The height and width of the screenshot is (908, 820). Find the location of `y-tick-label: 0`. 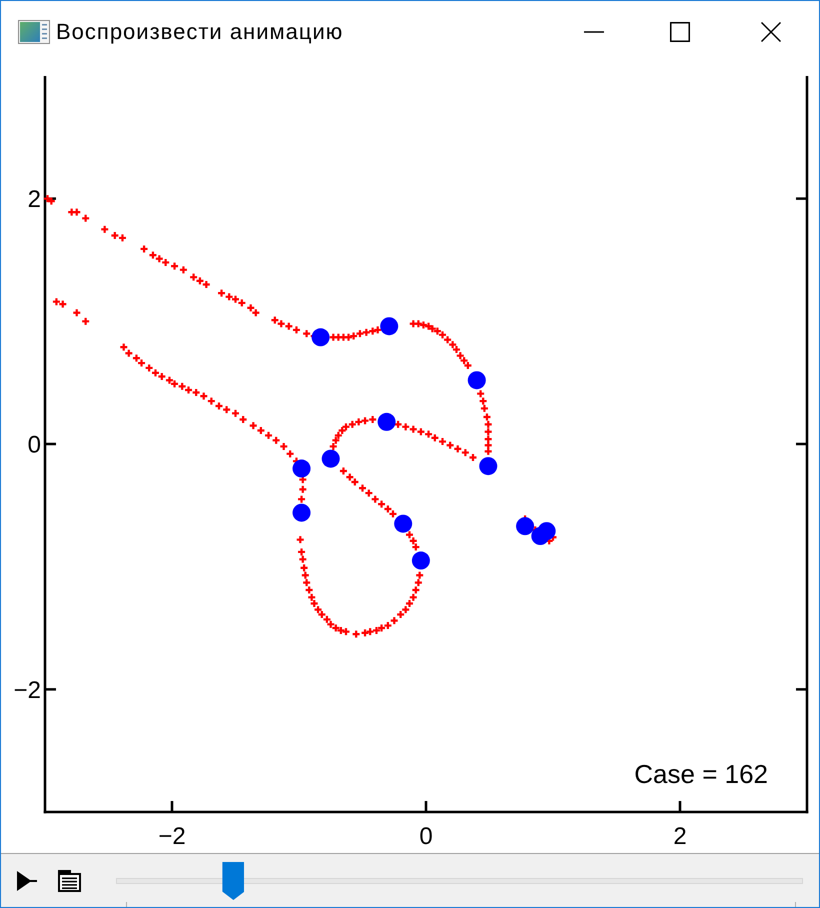

y-tick-label: 0 is located at coordinates (34, 445).